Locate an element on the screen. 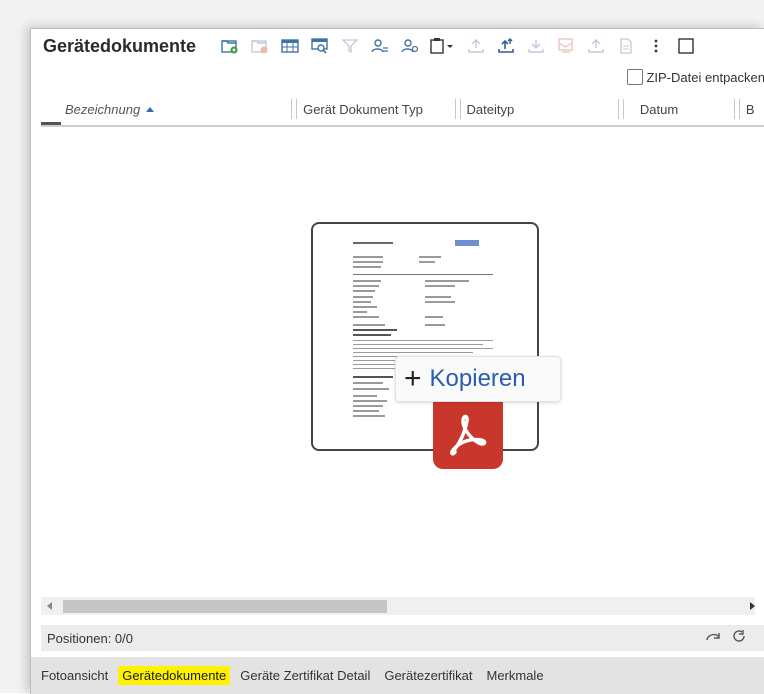 This screenshot has width=764, height=694. redo-icon is located at coordinates (713, 638).